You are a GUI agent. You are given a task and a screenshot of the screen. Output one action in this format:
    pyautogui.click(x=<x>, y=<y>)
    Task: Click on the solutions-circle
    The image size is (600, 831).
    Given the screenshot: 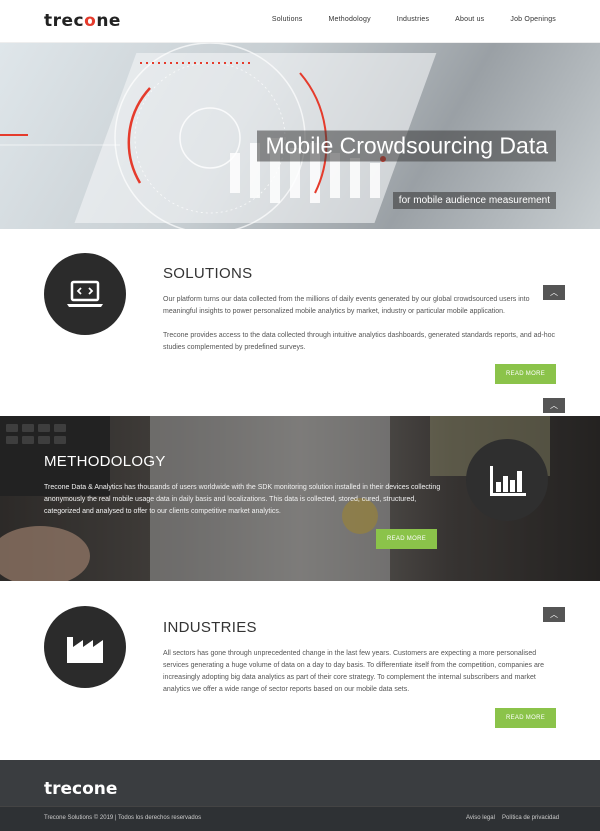 What is the action you would take?
    pyautogui.click(x=85, y=294)
    